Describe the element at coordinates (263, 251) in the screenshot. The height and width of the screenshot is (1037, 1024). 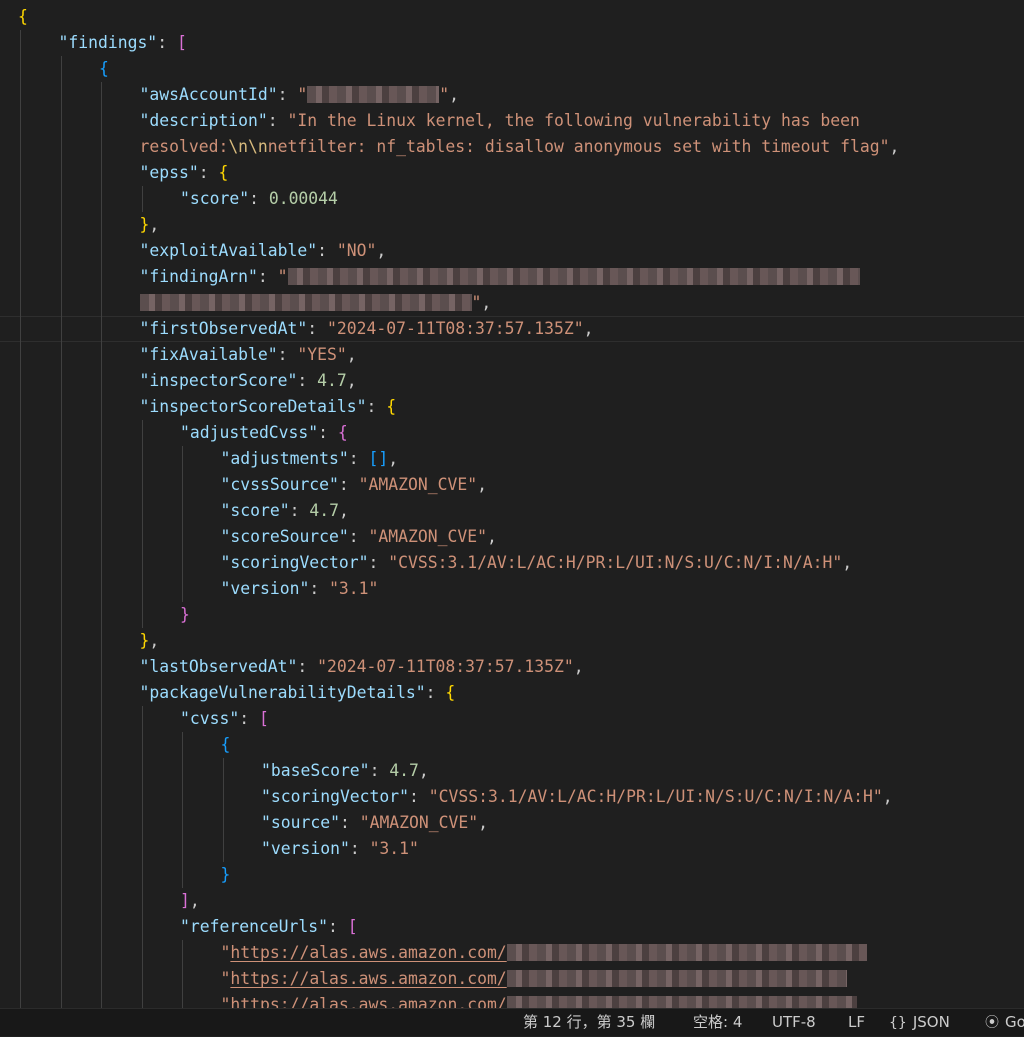
I see `code-line-content: "exploitAvailable": "NO",` at that location.